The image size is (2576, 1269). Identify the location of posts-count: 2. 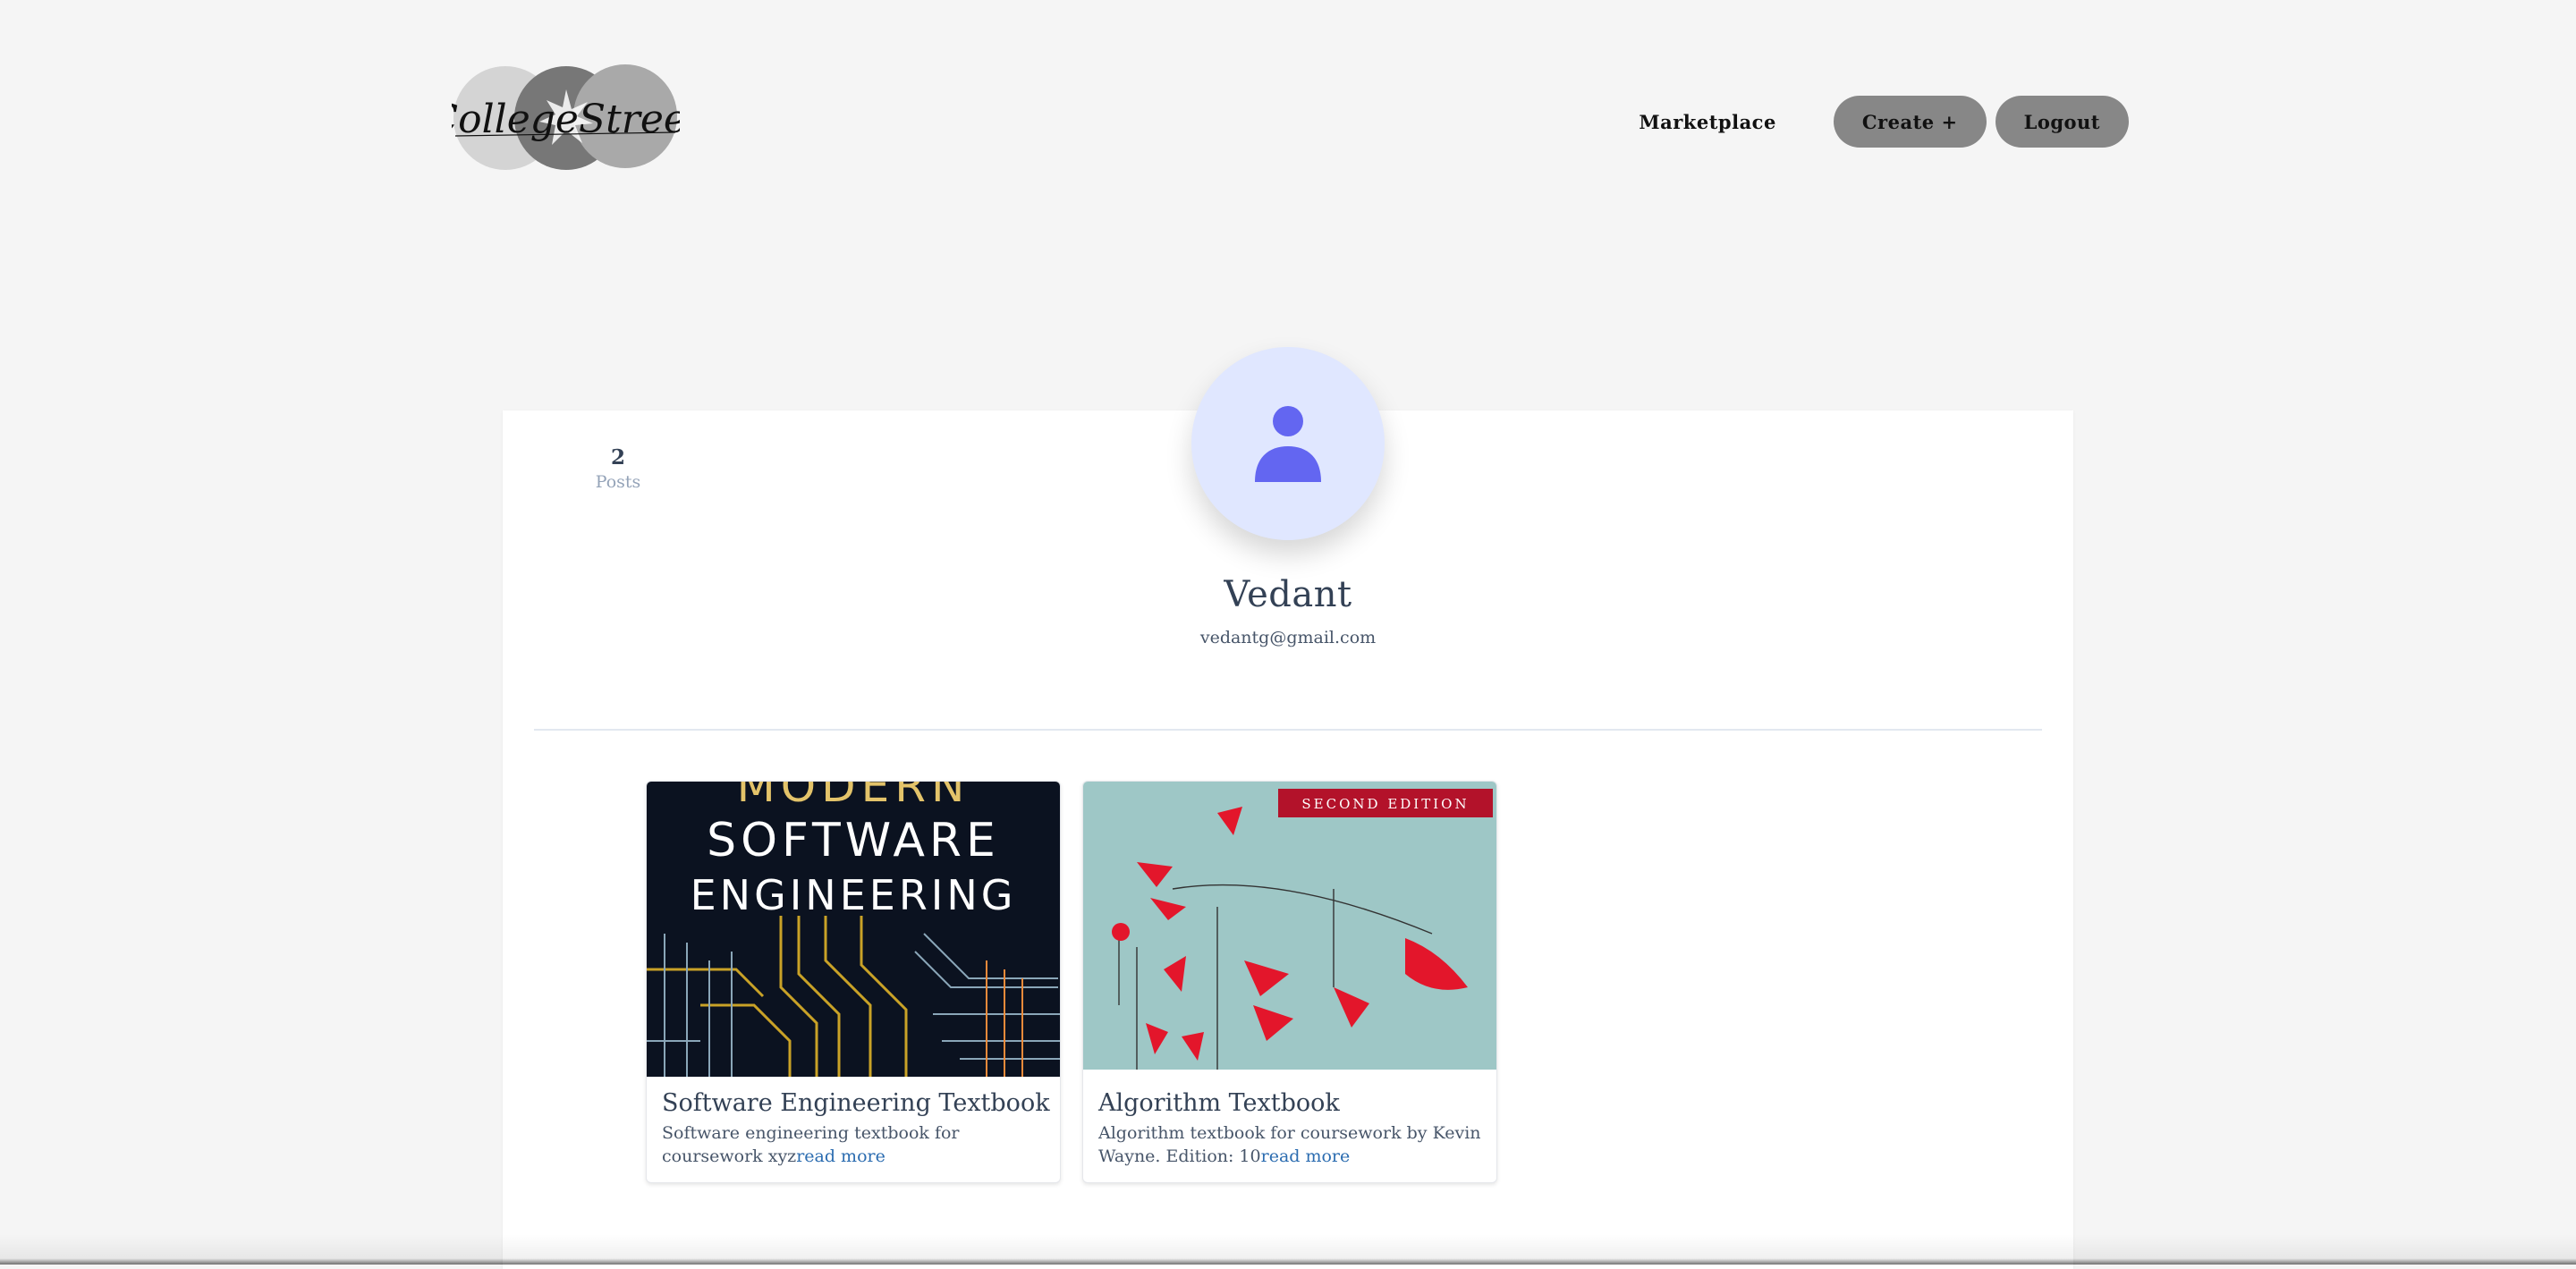
(617, 457).